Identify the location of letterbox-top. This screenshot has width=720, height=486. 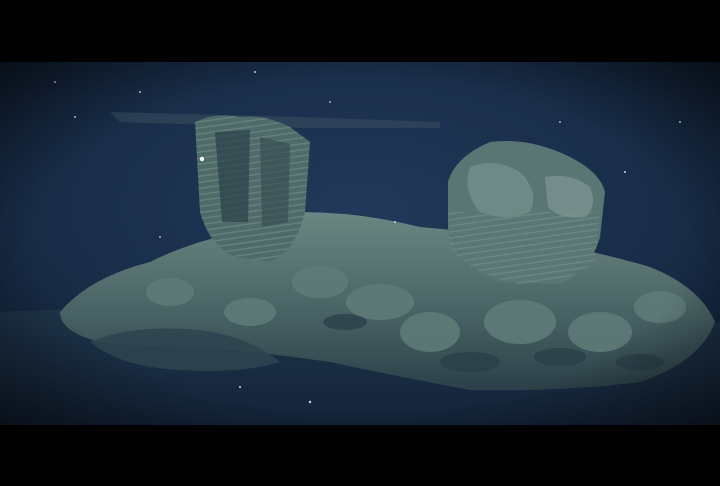
(360, 31).